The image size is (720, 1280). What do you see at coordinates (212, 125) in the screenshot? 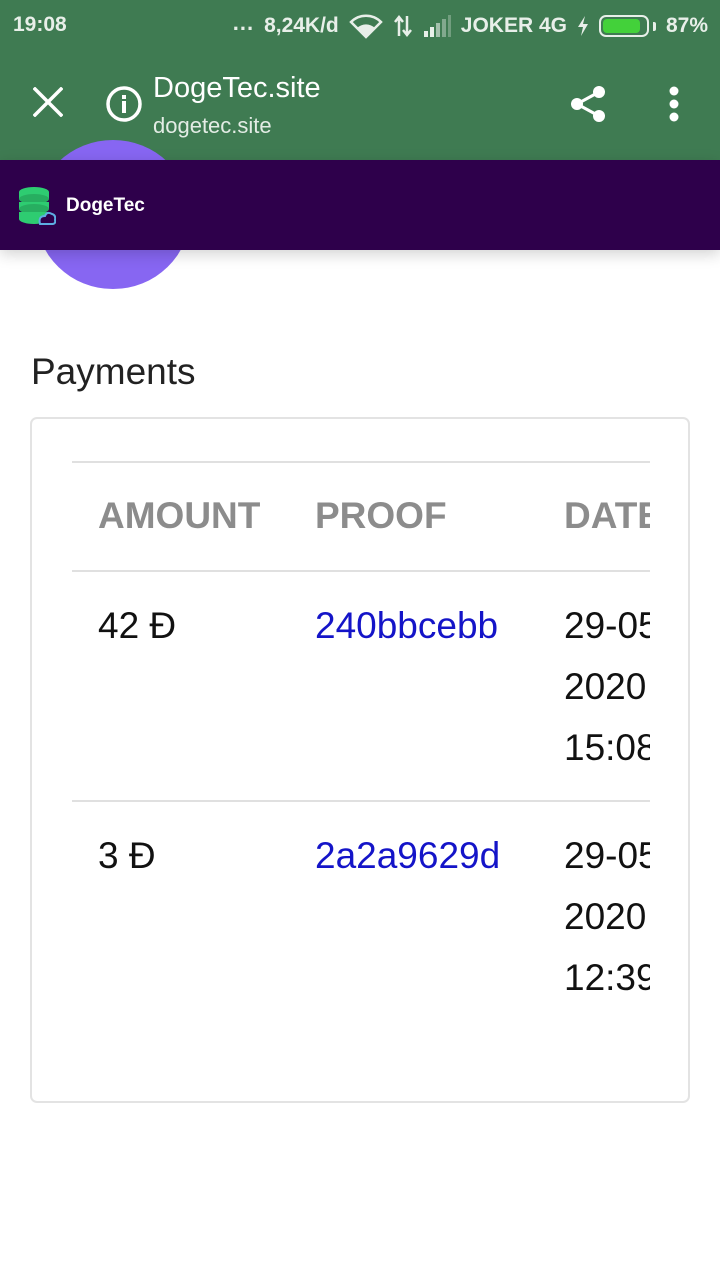
I see `page-url: dogetec.site` at bounding box center [212, 125].